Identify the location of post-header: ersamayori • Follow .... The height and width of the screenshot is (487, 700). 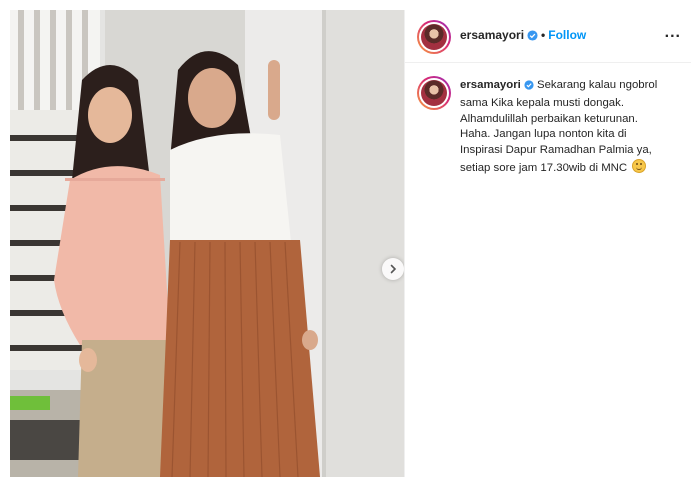
(548, 36).